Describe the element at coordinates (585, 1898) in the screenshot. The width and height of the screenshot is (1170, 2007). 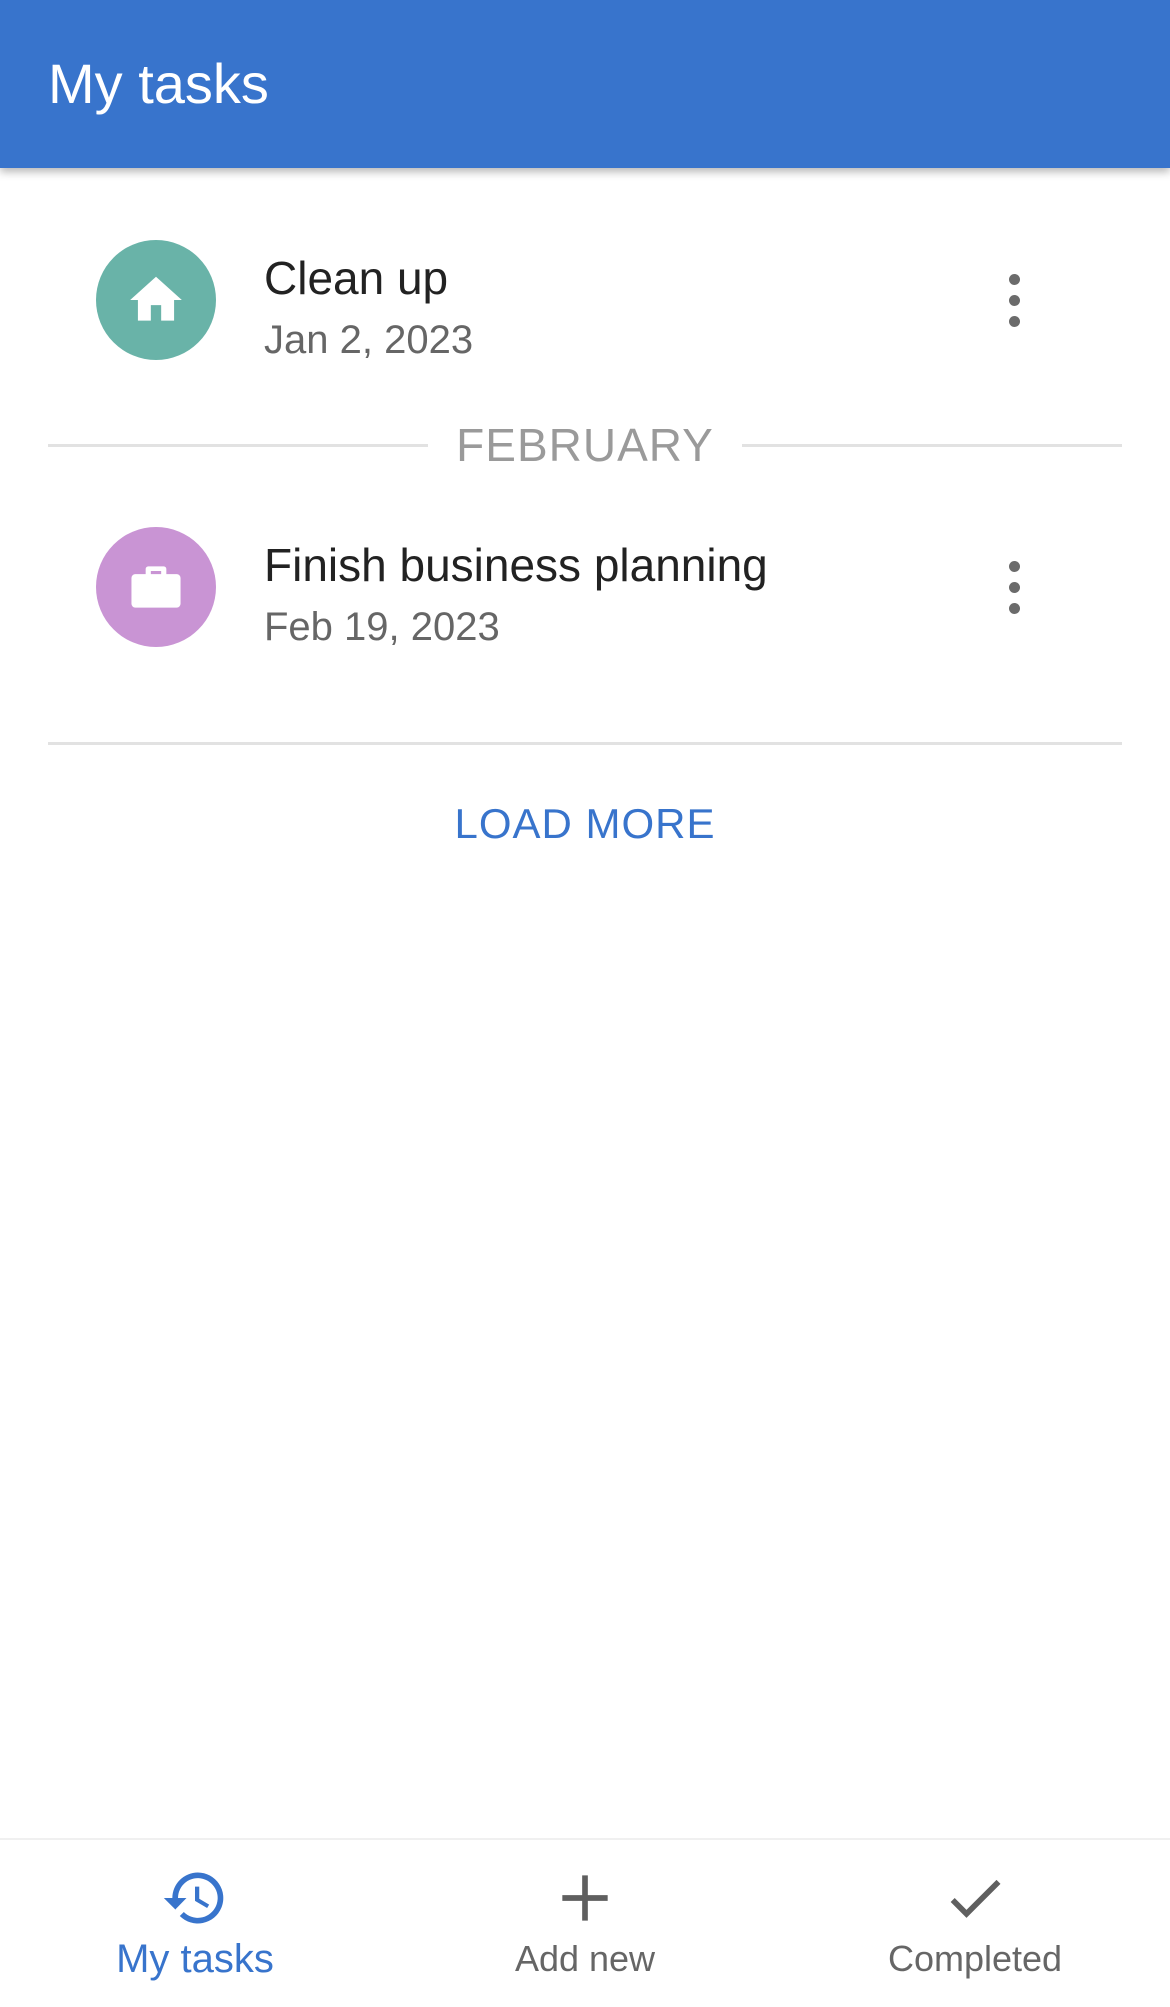
I see `plus-icon` at that location.